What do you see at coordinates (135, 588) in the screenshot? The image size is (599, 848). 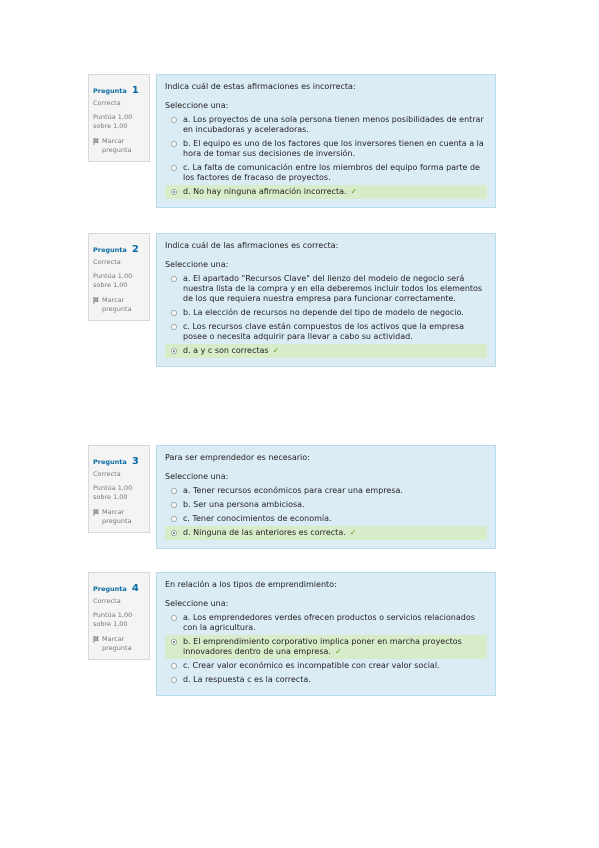 I see `question-number: 4` at bounding box center [135, 588].